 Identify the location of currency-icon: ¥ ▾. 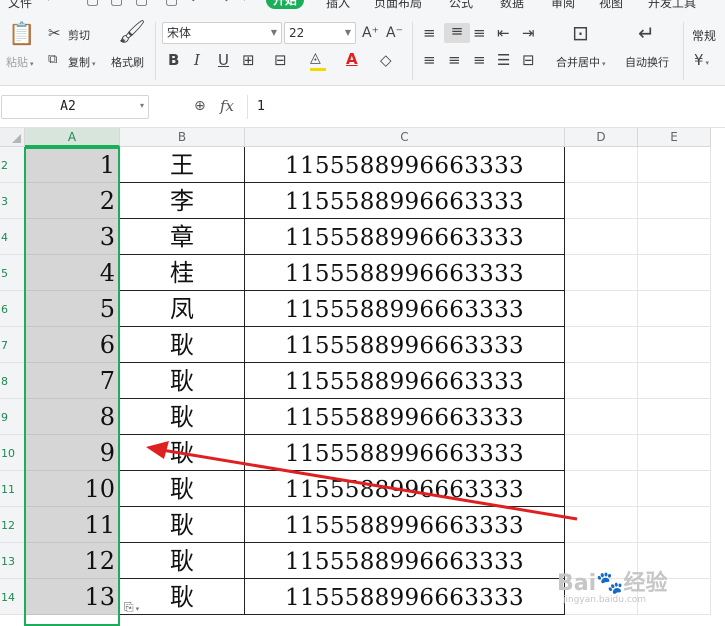
(701, 61).